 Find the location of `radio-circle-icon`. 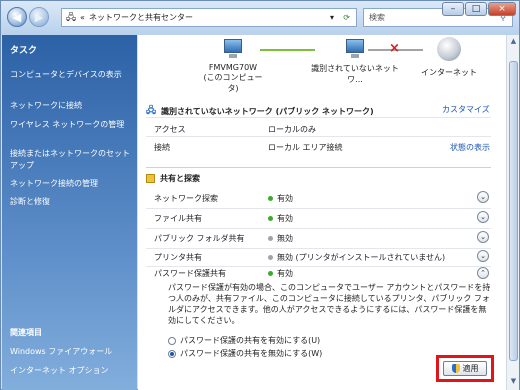

radio-circle-icon is located at coordinates (172, 340).